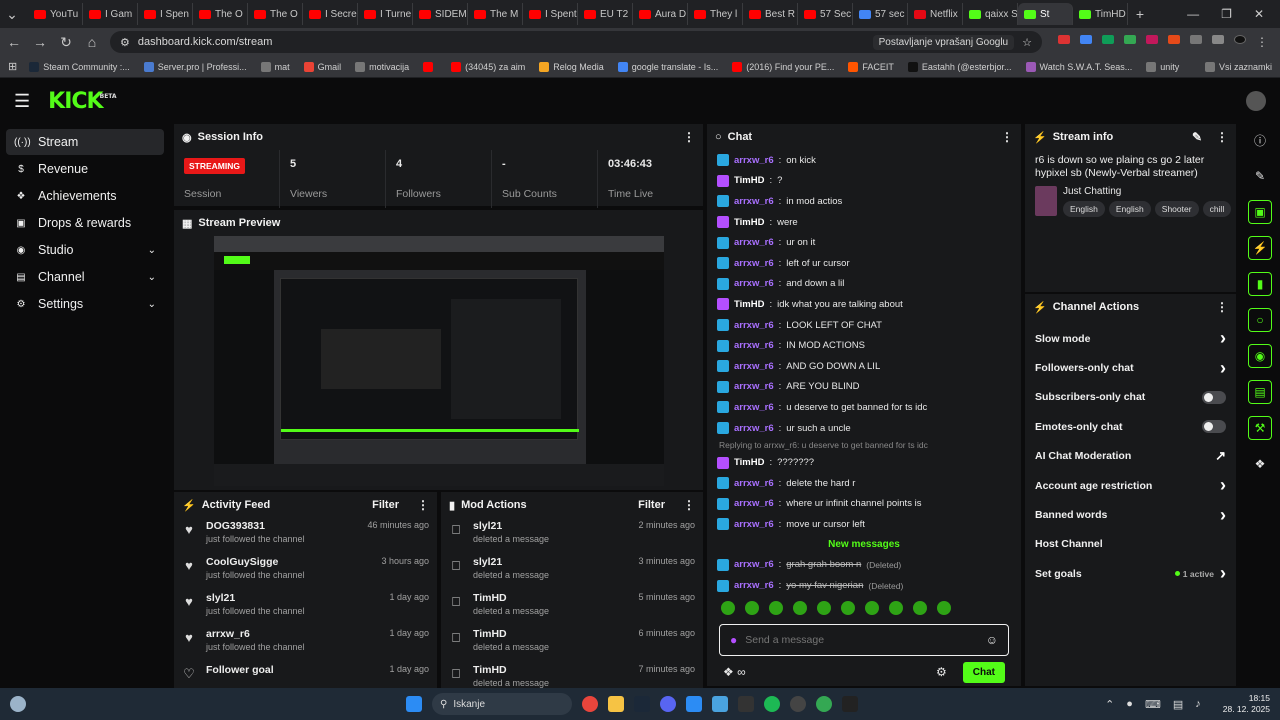 This screenshot has width=1280, height=720. What do you see at coordinates (1260, 284) in the screenshot?
I see `clipboard-tool-icon: ▮` at bounding box center [1260, 284].